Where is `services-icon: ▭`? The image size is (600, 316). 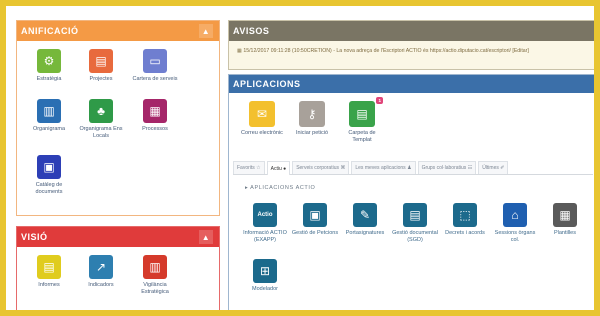 services-icon: ▭ is located at coordinates (155, 61).